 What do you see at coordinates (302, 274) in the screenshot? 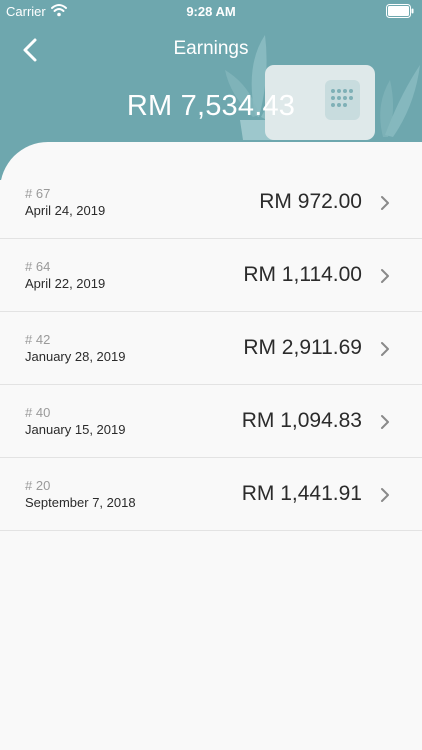
I see `order-amount: RM 1,114.00` at bounding box center [302, 274].